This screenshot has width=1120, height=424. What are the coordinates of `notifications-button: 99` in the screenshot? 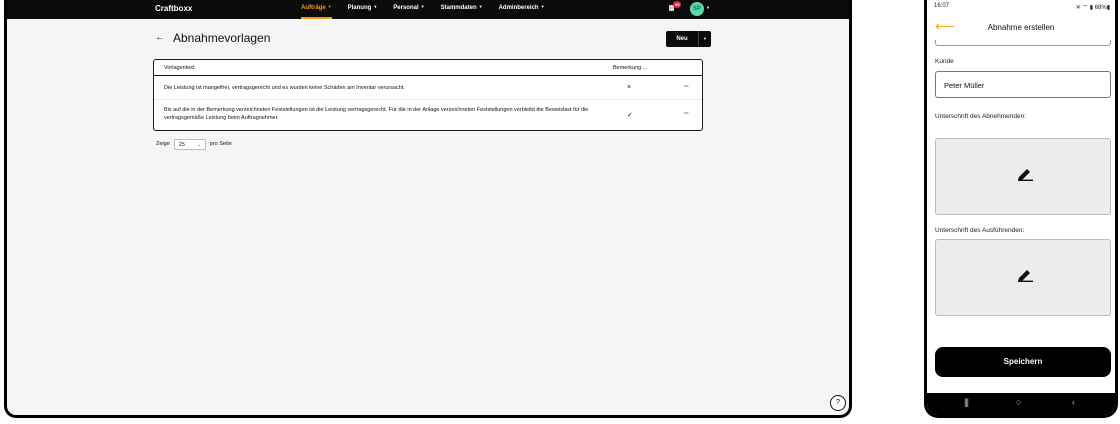 It's located at (675, 6).